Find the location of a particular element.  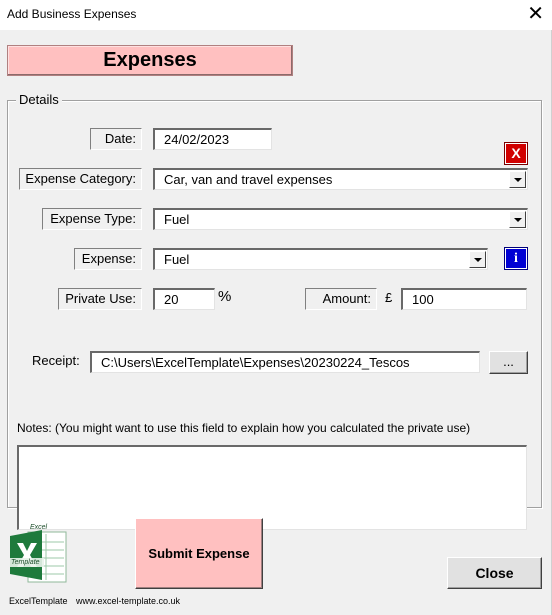

expense-type-select: Fuel is located at coordinates (340, 219).